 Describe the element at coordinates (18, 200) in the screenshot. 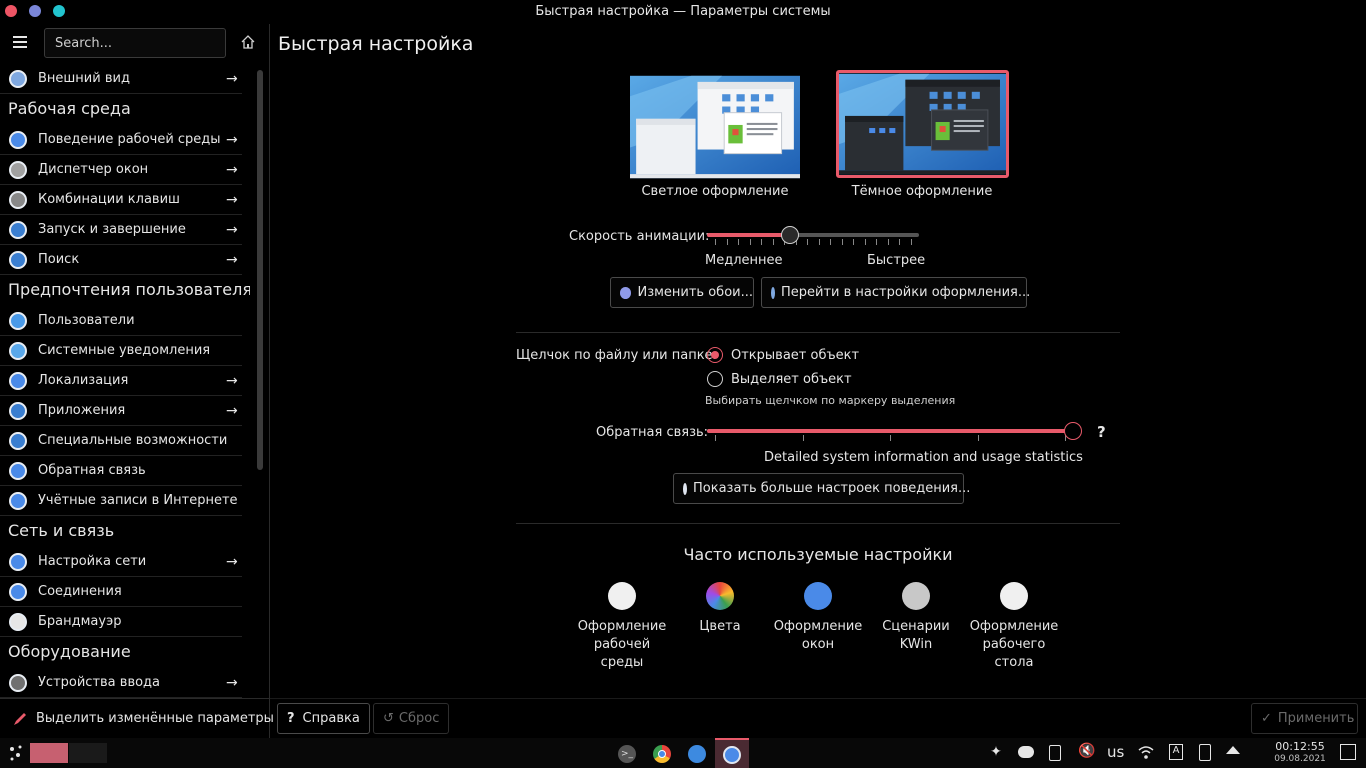

I see `keyboard-icon` at that location.